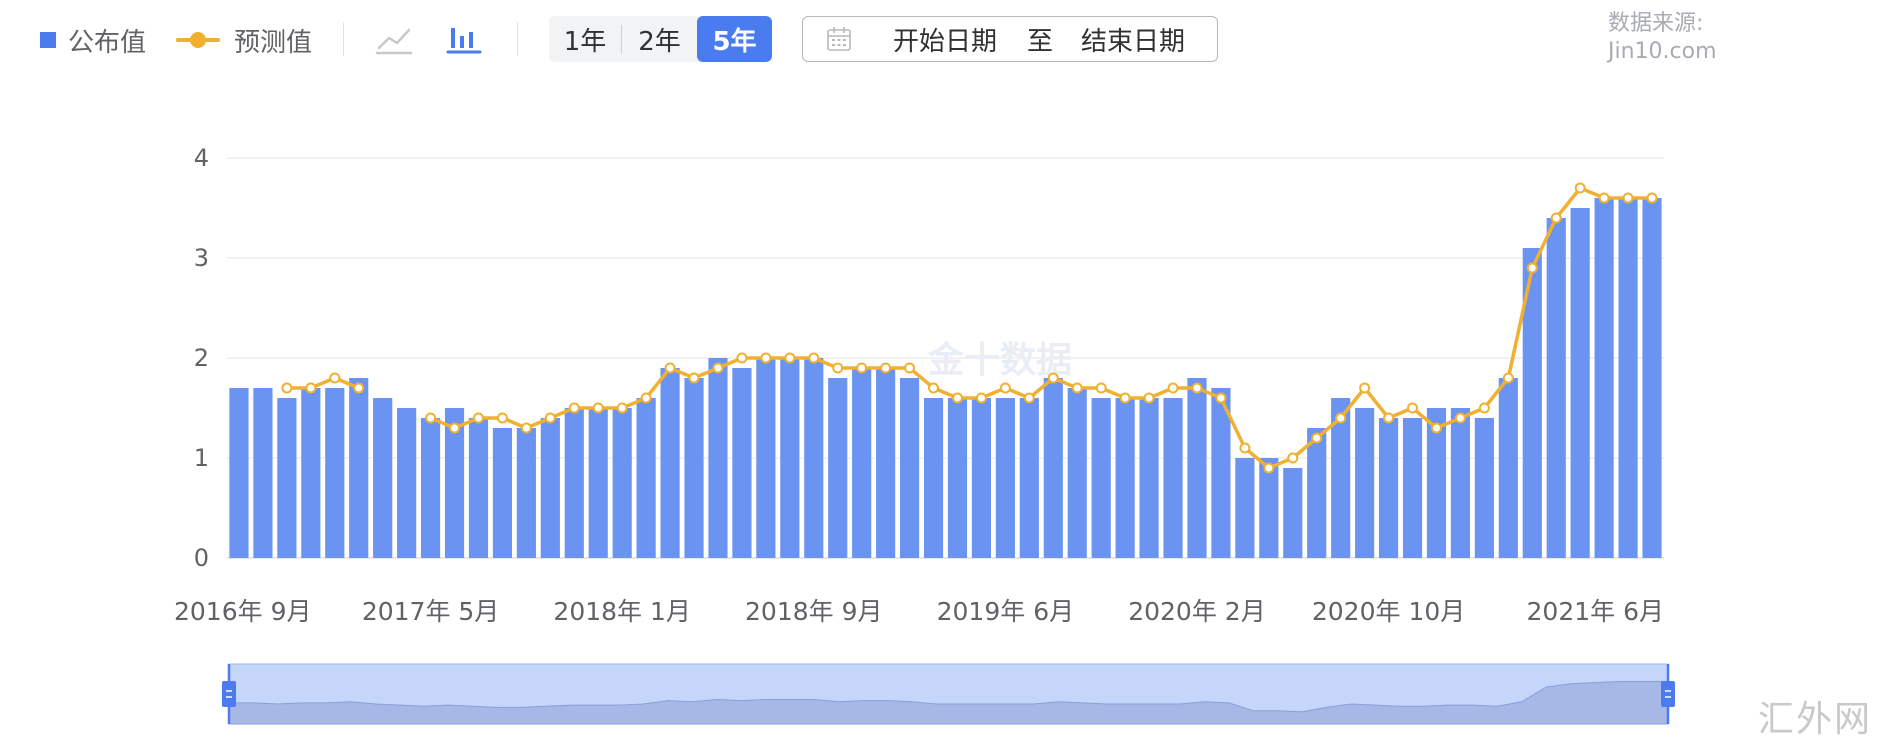 The width and height of the screenshot is (1888, 746). Describe the element at coordinates (948, 694) in the screenshot. I see `data-zoom-slider` at that location.